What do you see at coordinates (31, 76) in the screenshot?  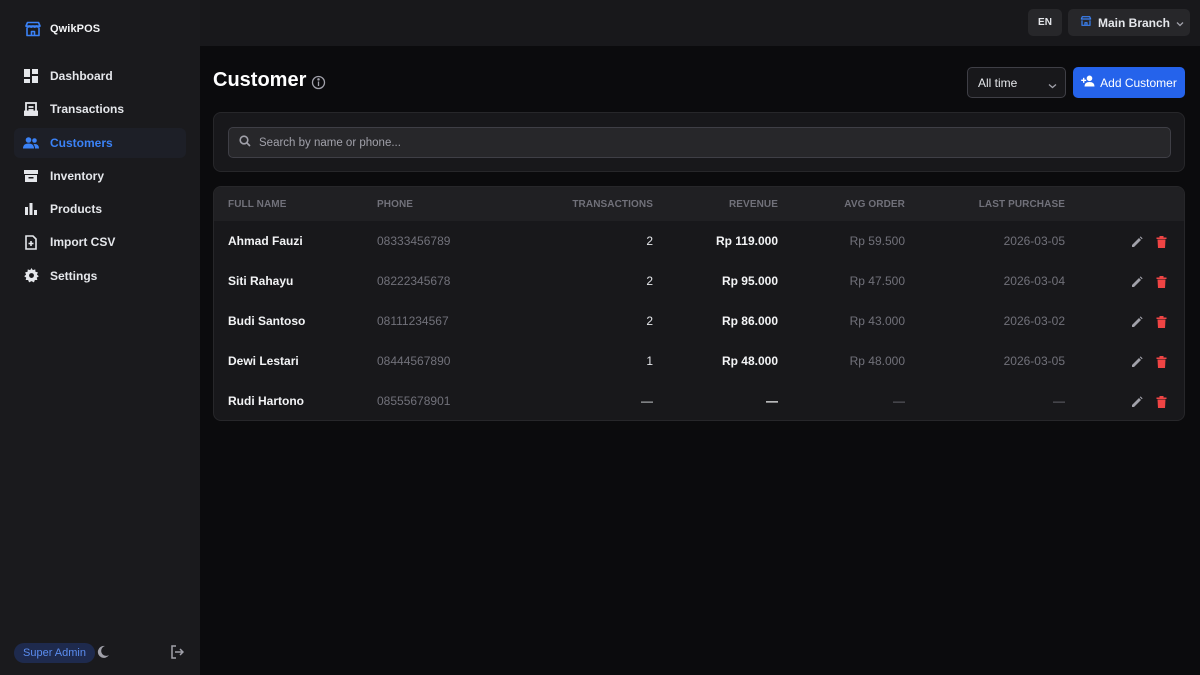 I see `dashboard-icon` at bounding box center [31, 76].